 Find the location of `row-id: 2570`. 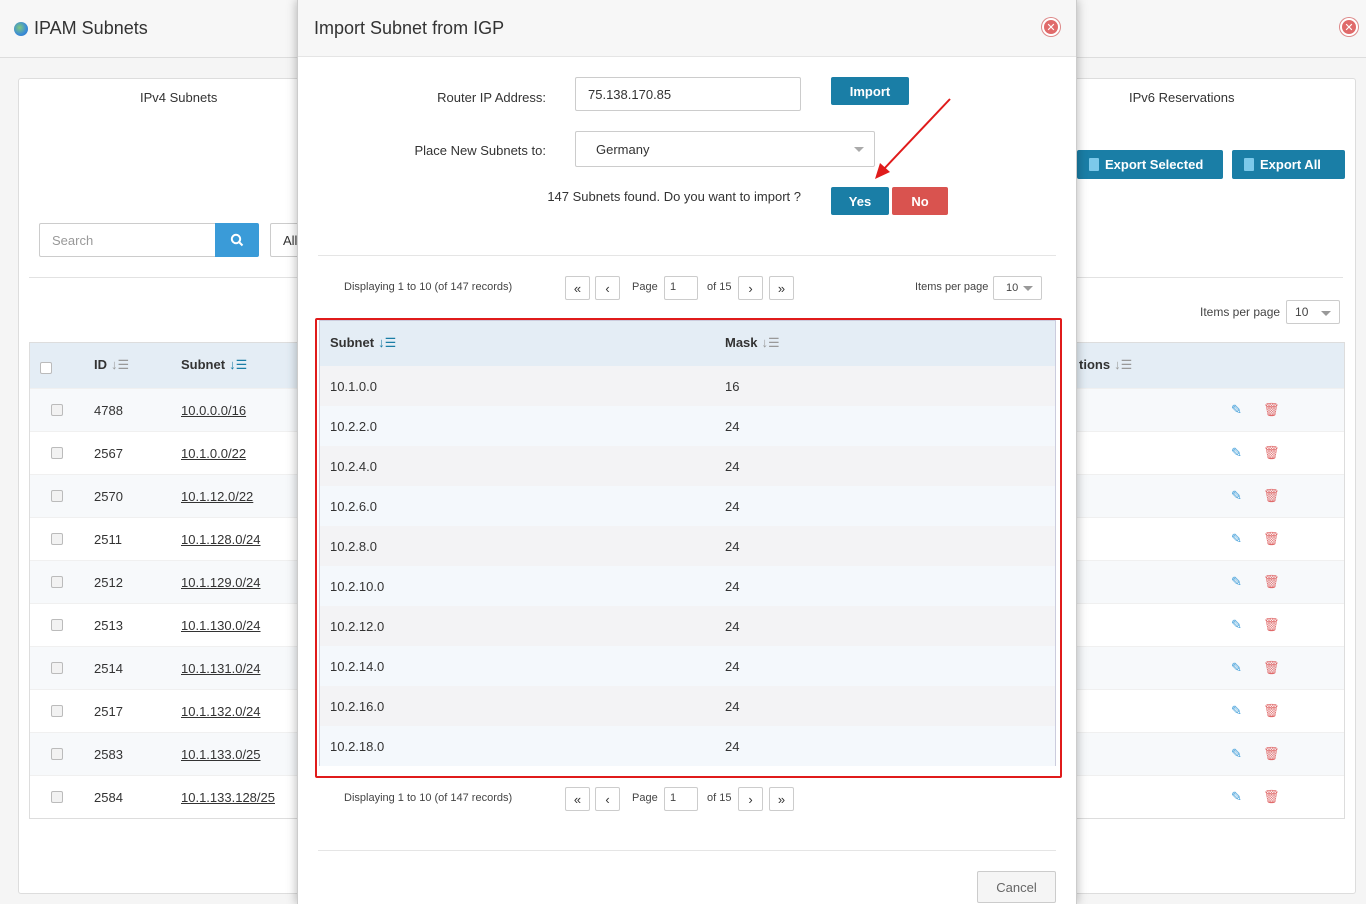

row-id: 2570 is located at coordinates (108, 496).